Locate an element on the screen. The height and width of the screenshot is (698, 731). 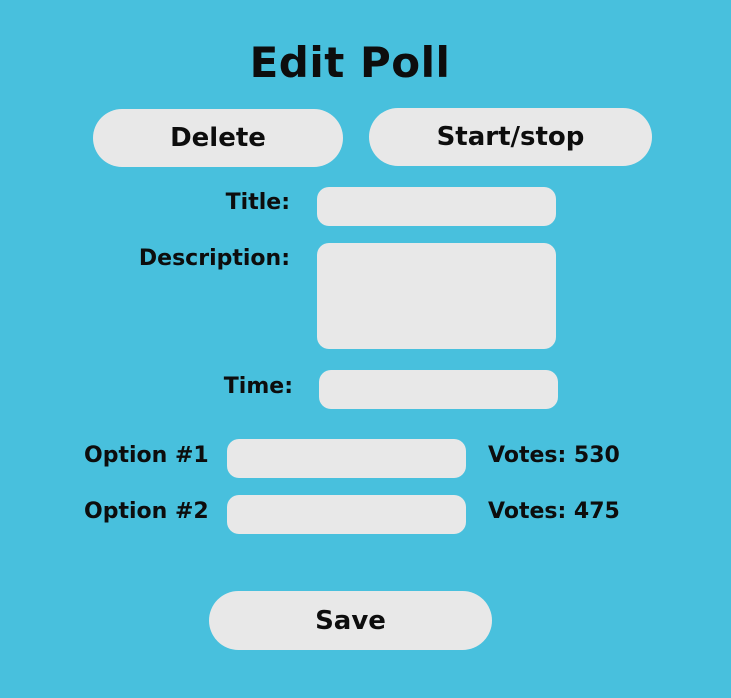
option-2-label: Option #2 is located at coordinates (146, 511).